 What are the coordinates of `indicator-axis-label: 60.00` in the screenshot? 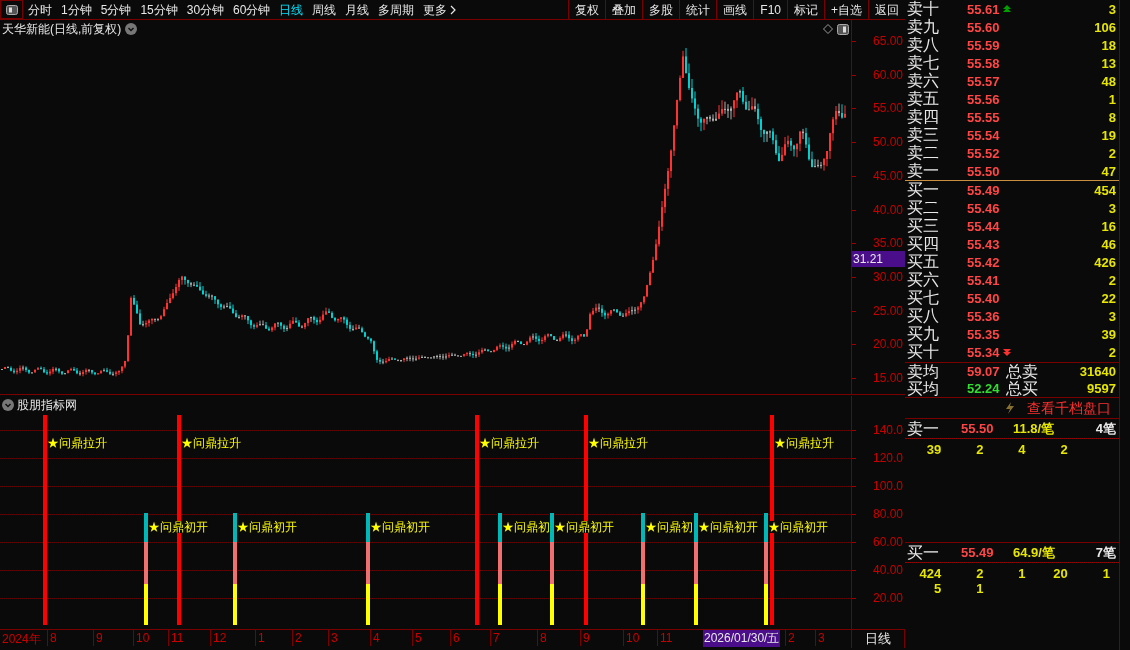 It's located at (887, 542).